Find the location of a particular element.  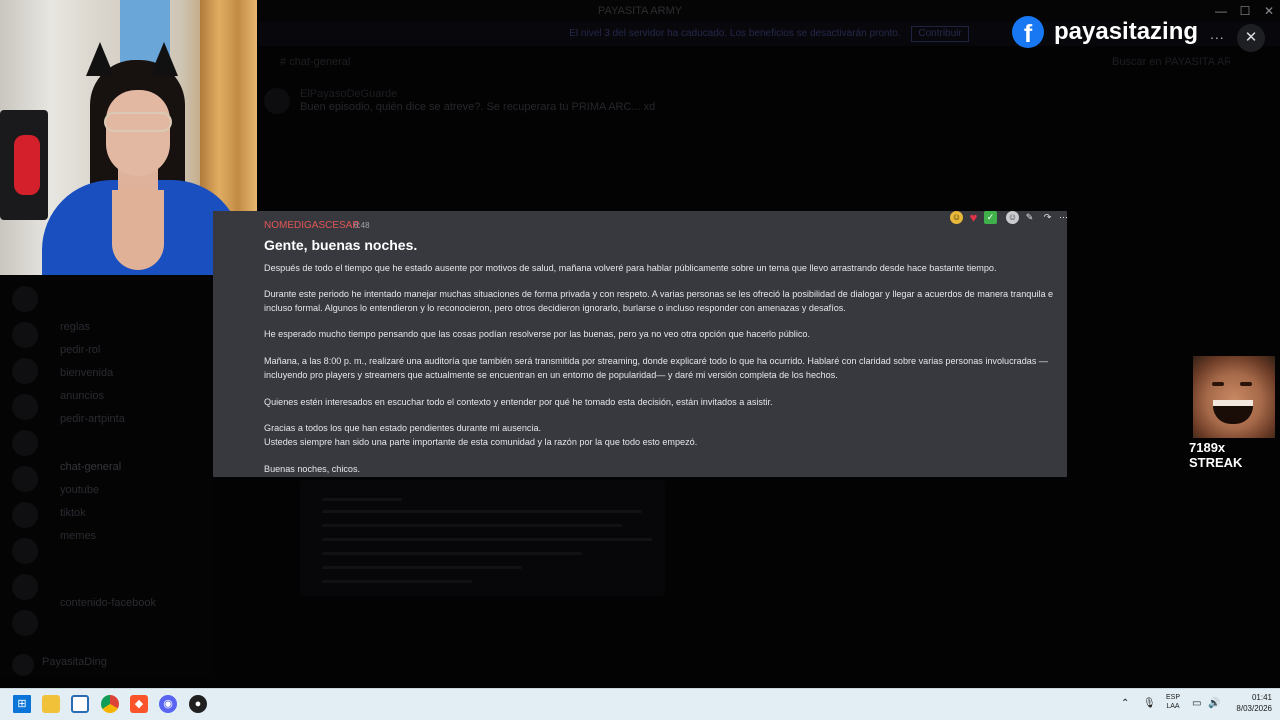

microphone-light is located at coordinates (27, 165).